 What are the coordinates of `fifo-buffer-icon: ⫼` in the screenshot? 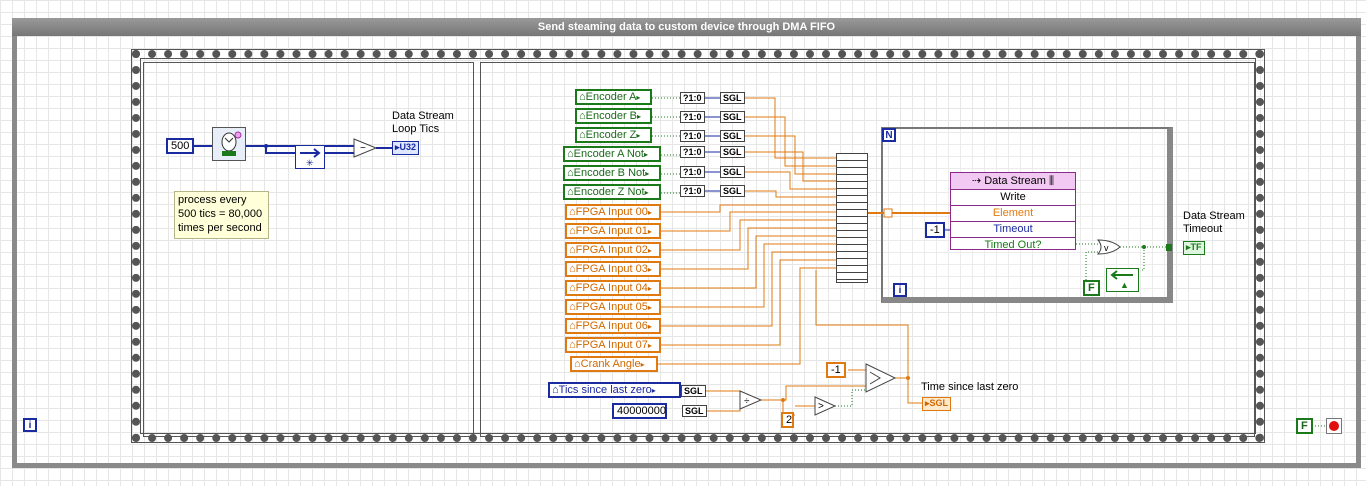 It's located at (1052, 181).